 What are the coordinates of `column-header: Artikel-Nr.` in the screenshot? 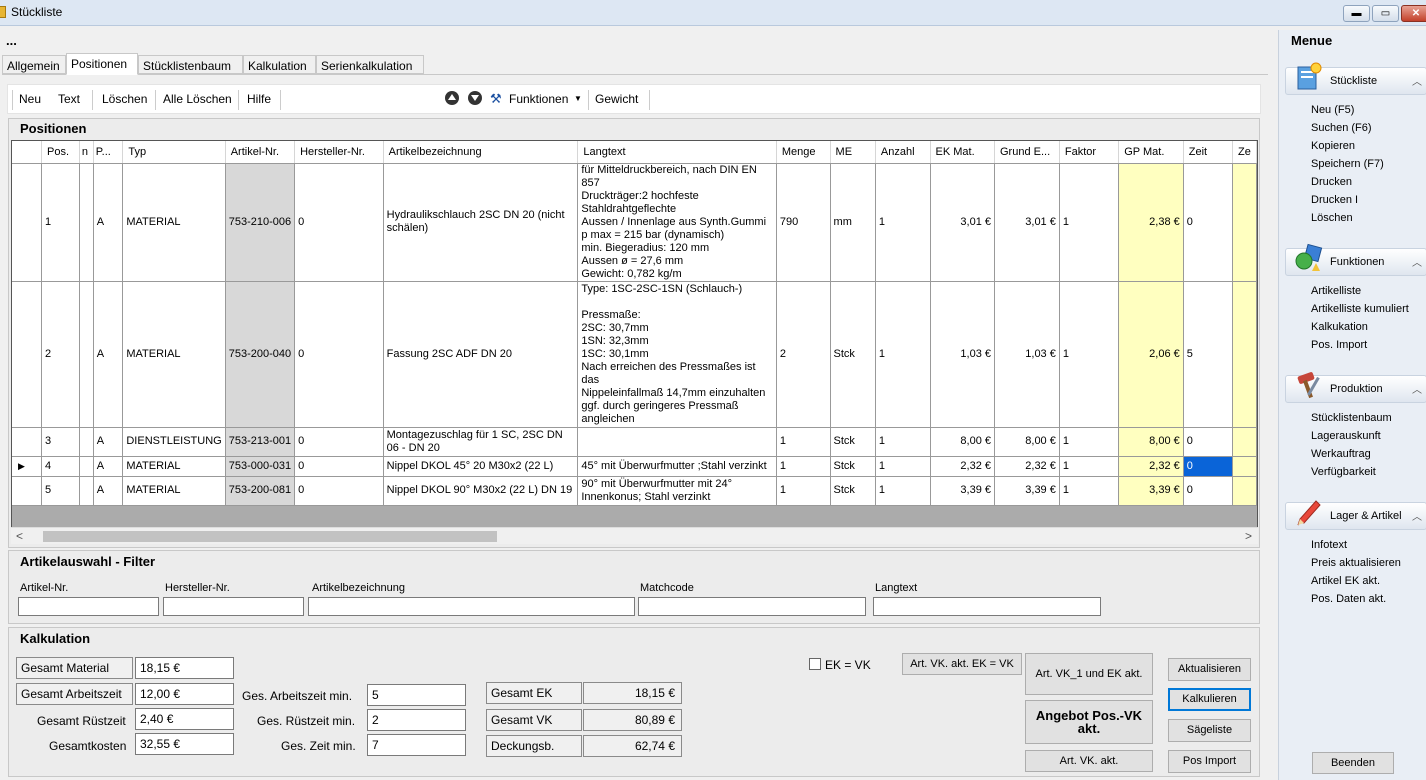 It's located at (260, 152).